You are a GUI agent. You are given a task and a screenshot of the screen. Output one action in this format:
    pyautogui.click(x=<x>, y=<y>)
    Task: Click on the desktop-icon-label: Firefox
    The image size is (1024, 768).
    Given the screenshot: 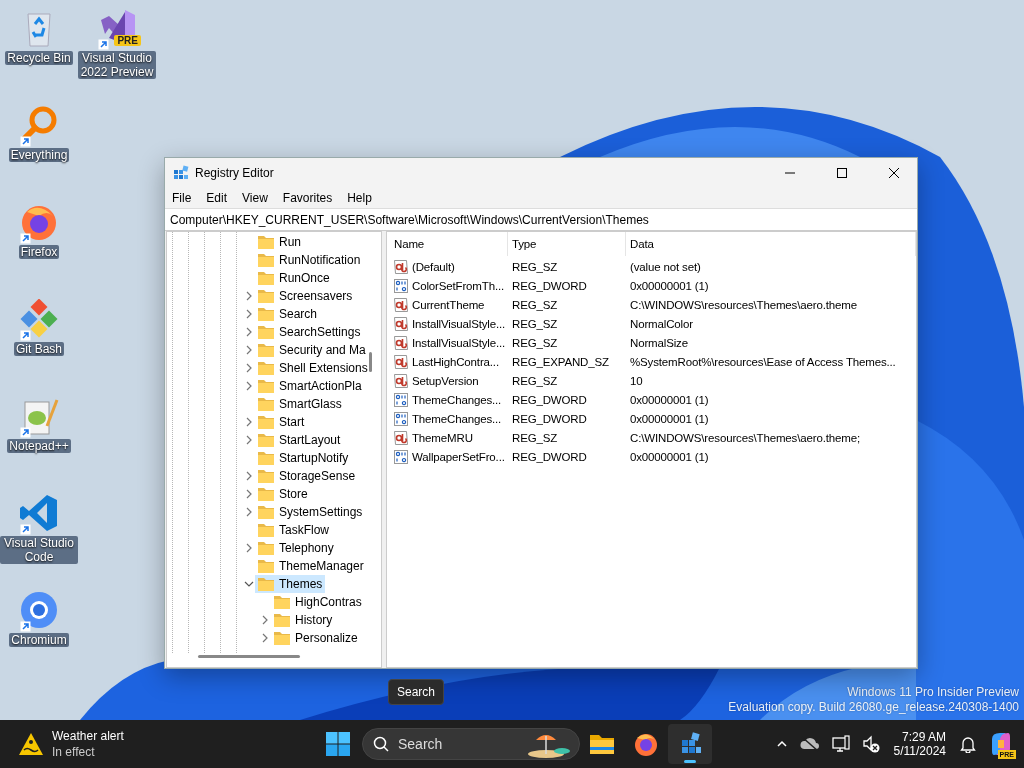 What is the action you would take?
    pyautogui.click(x=39, y=252)
    